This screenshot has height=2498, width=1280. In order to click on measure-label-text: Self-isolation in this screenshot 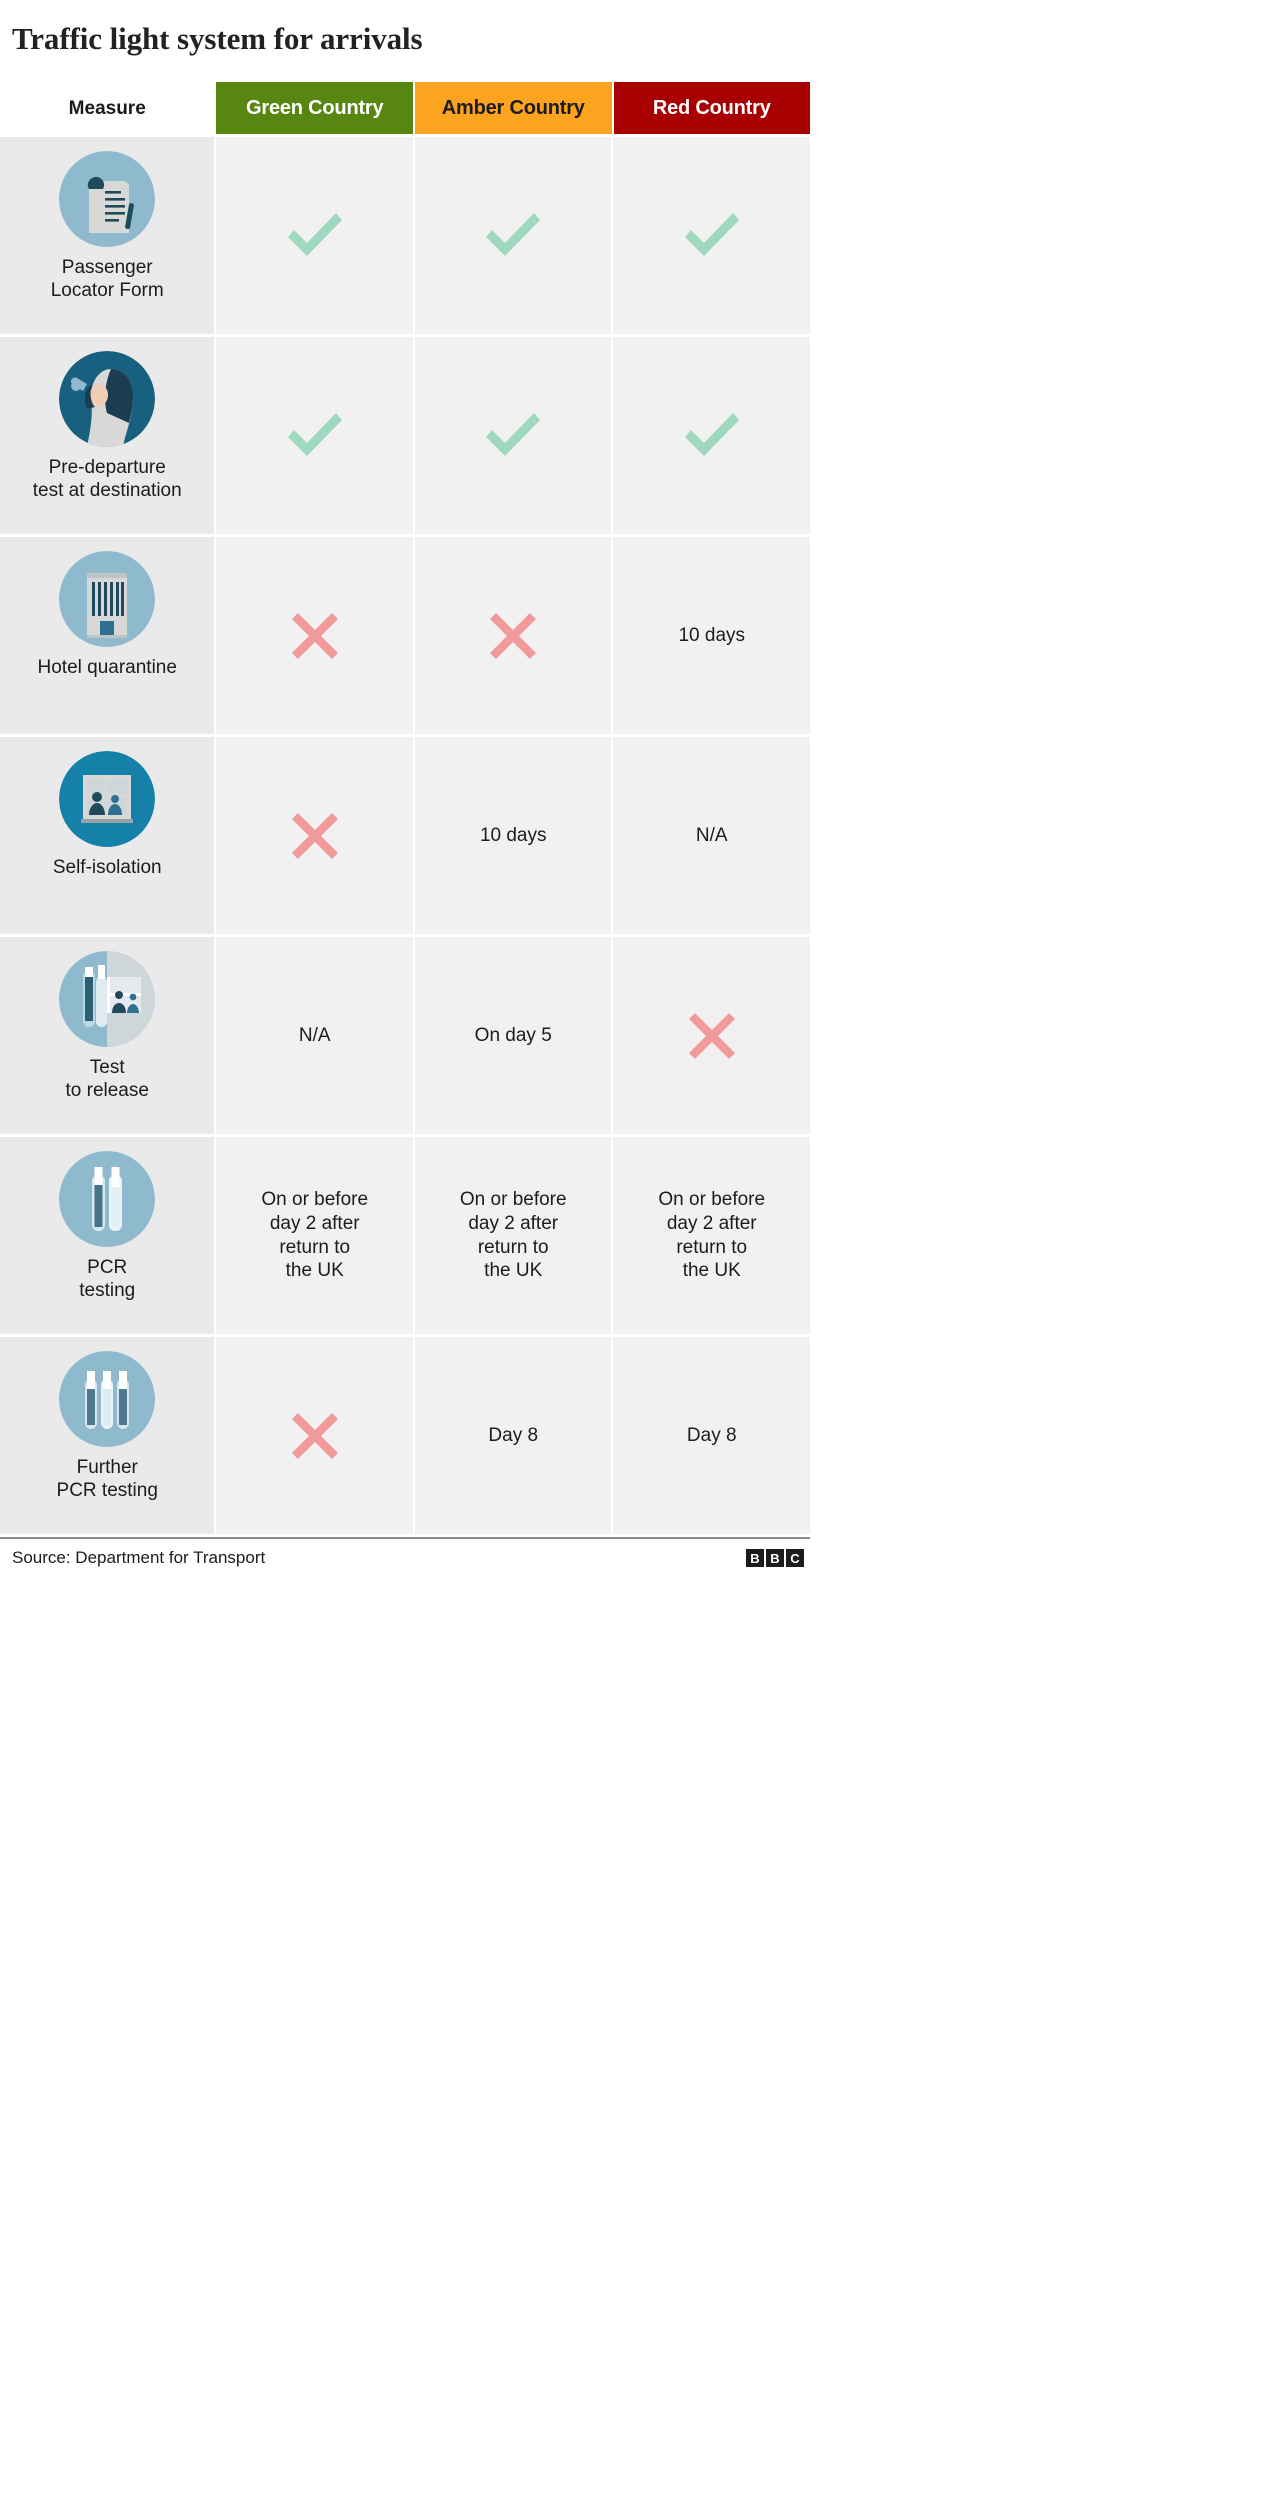, I will do `click(107, 868)`.